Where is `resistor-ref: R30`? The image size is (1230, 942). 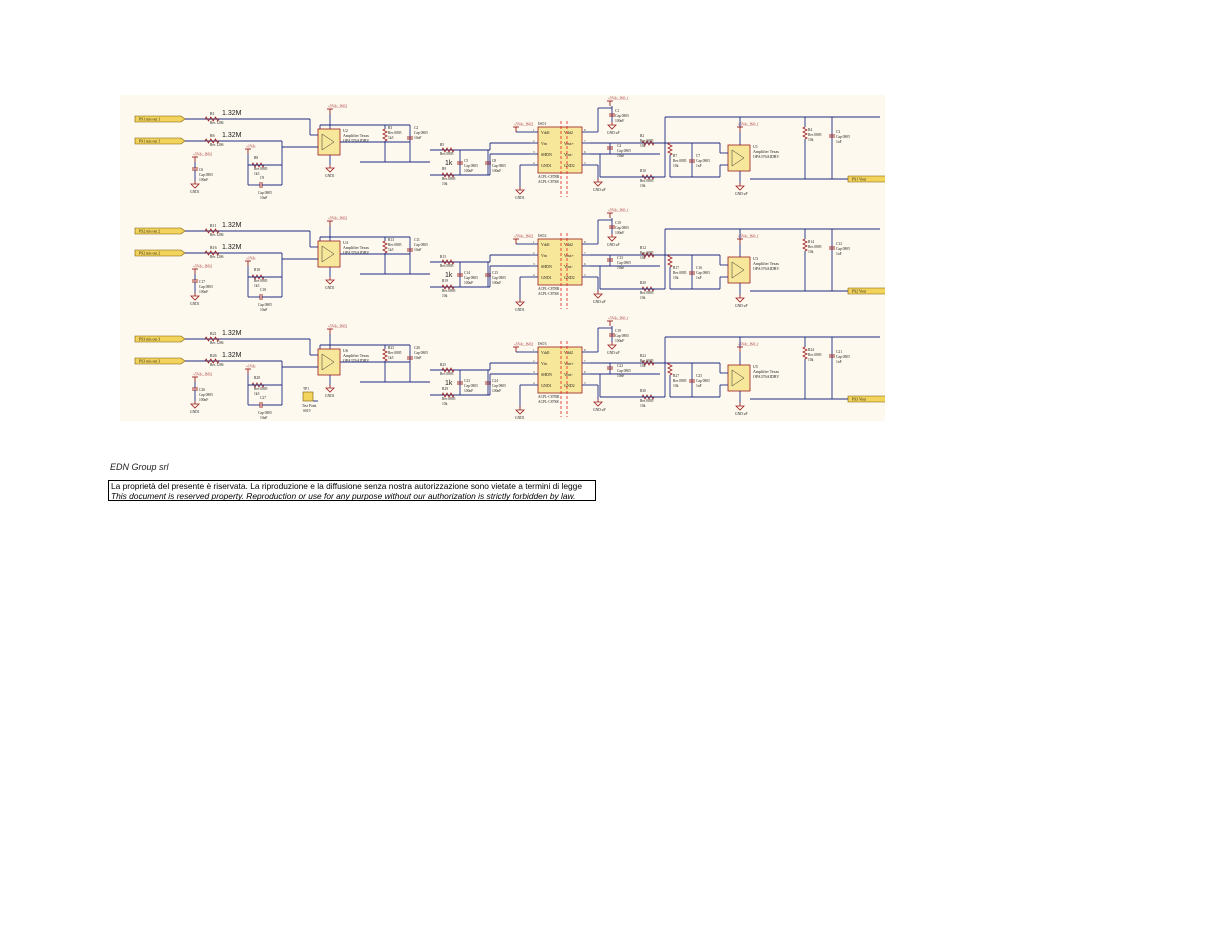
resistor-ref: R30 is located at coordinates (643, 391).